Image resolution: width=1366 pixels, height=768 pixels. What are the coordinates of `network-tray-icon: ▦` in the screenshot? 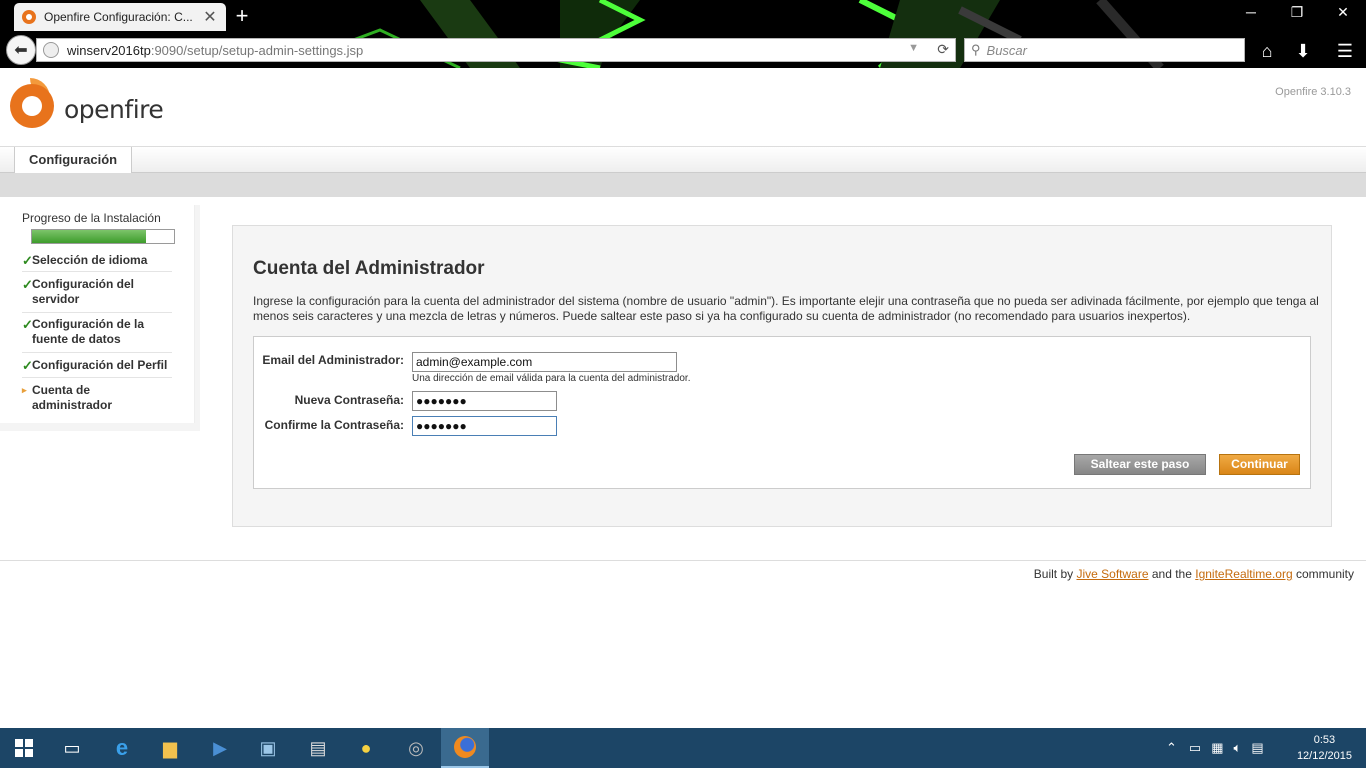 It's located at (1217, 748).